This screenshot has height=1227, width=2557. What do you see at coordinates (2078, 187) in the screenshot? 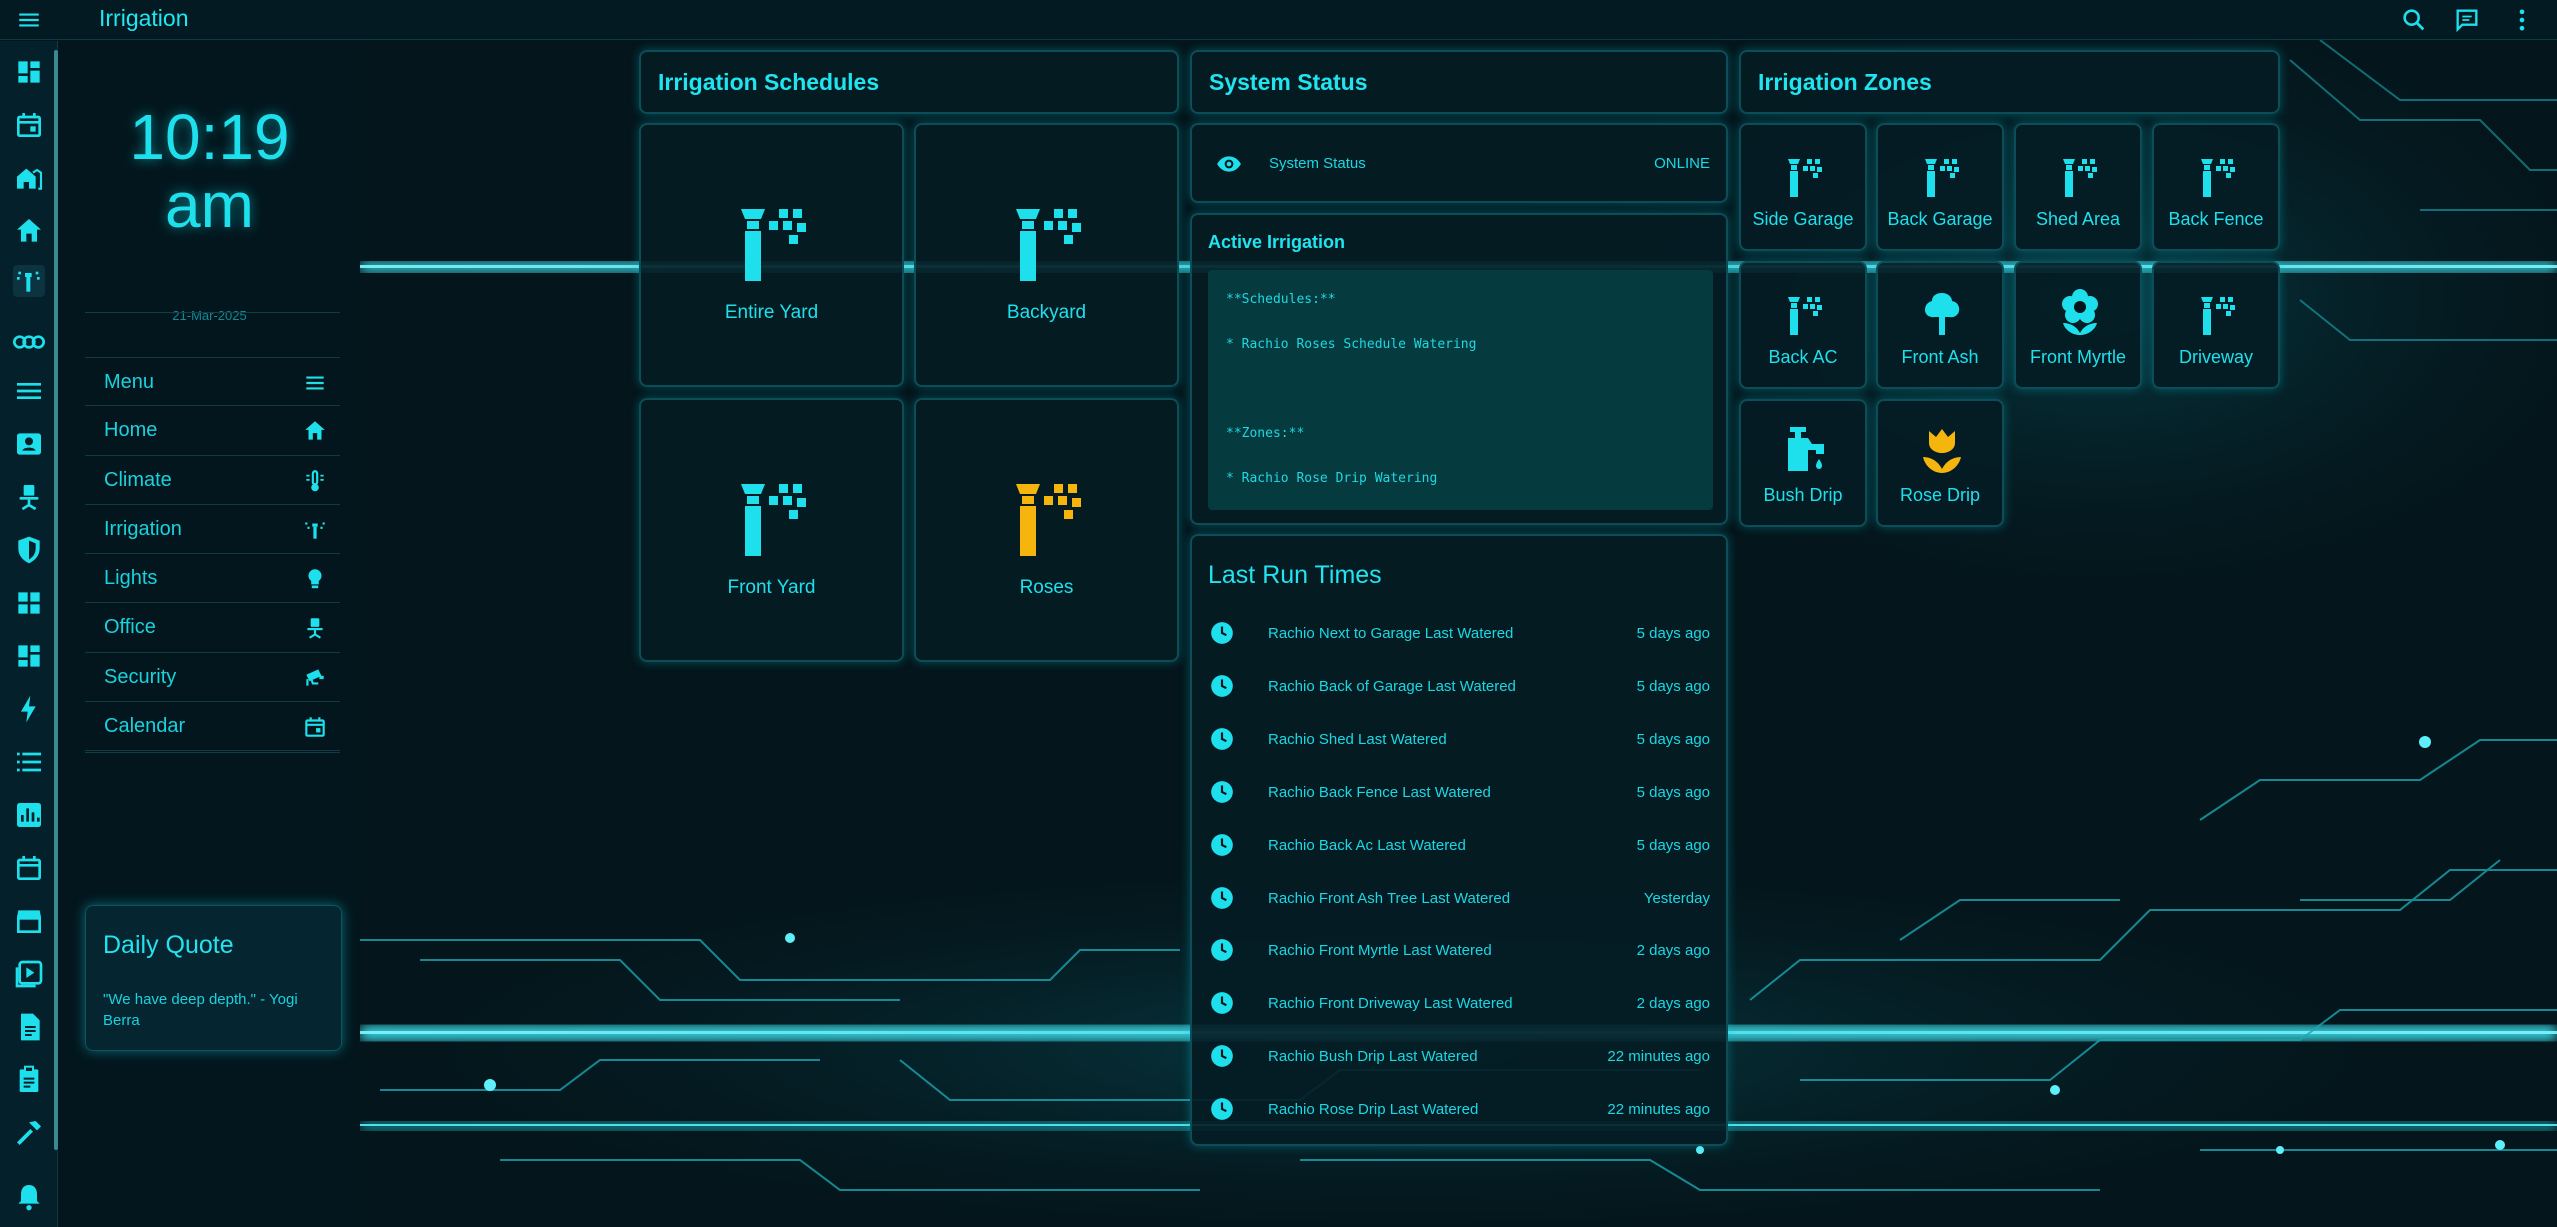
I see `zone-tile-shed-area: Shed Area` at bounding box center [2078, 187].